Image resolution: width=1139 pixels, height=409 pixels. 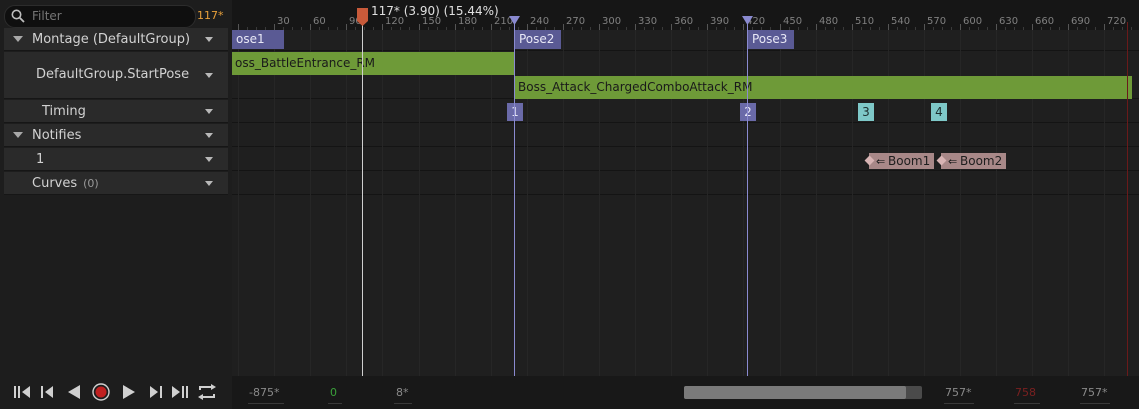 What do you see at coordinates (937, 21) in the screenshot?
I see `ruler-tick-label: 570` at bounding box center [937, 21].